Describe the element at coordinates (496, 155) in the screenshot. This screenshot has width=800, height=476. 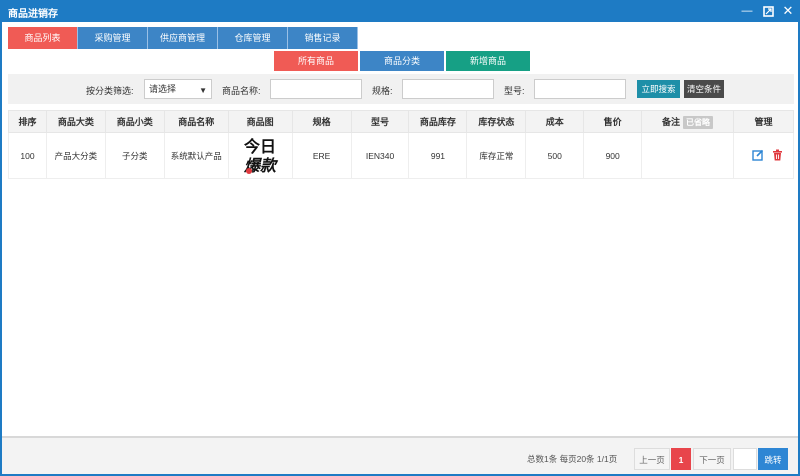
I see `cell-stock-status: 库存正常` at that location.